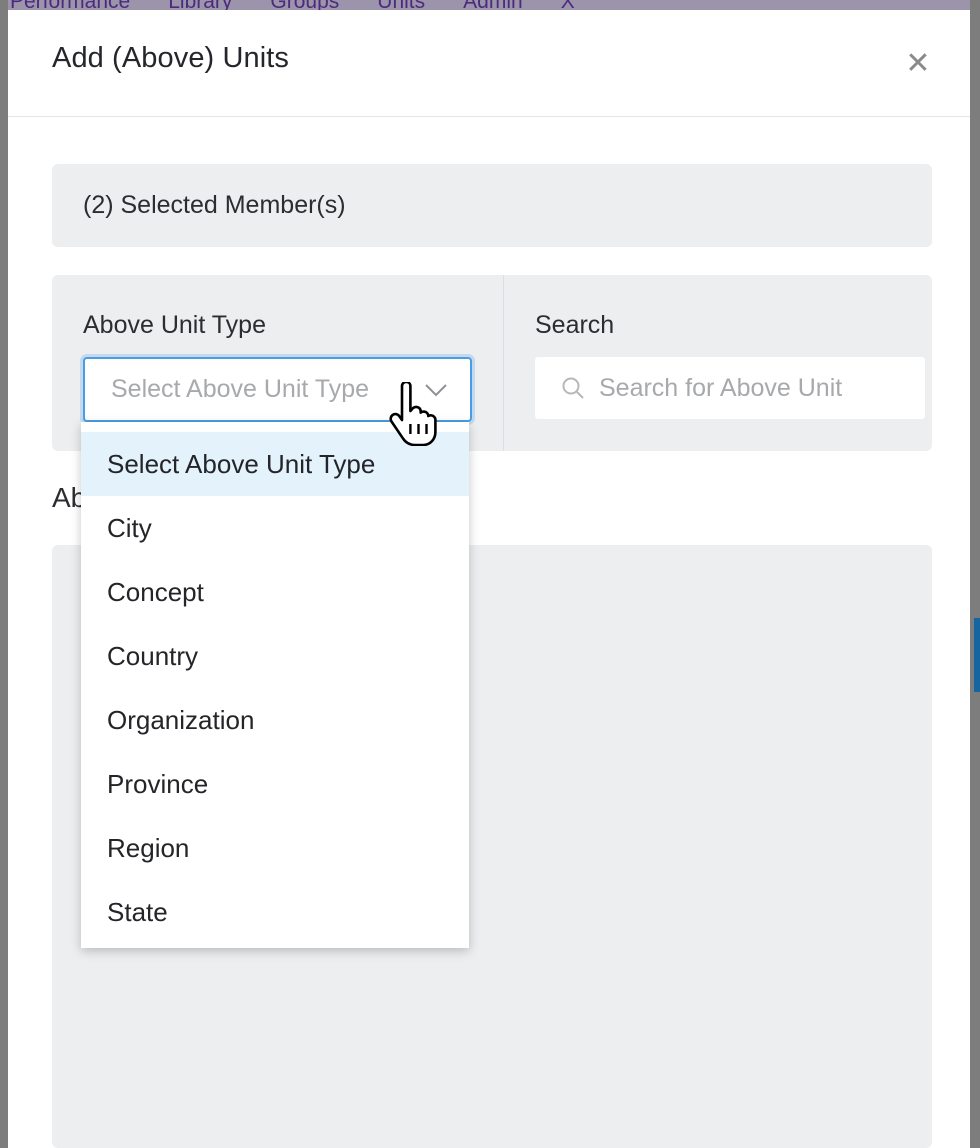 This screenshot has width=980, height=1148. I want to click on above-unit-type-selected-value: Select Above Unit Type, so click(240, 389).